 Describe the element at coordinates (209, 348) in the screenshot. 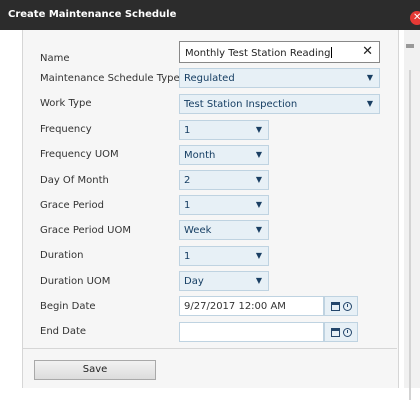

I see `divider` at that location.